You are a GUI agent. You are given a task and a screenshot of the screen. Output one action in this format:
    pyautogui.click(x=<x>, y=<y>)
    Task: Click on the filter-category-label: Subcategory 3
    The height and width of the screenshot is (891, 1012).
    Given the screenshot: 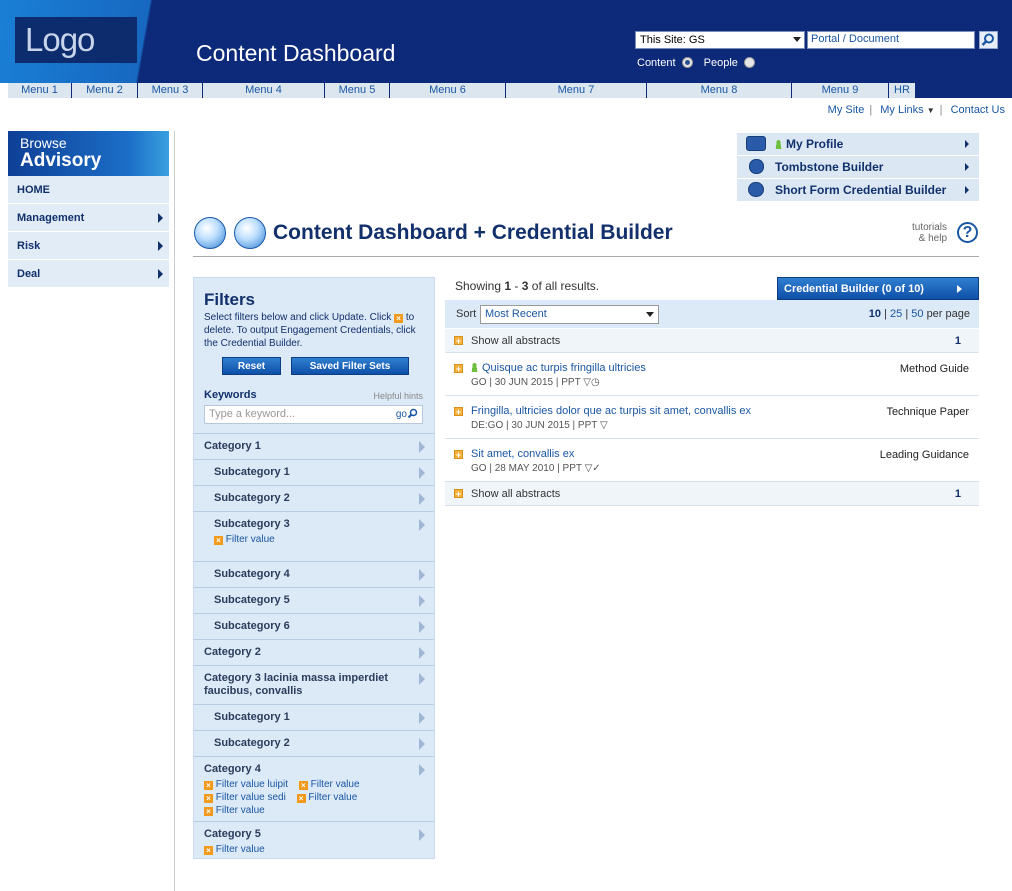 What is the action you would take?
    pyautogui.click(x=252, y=524)
    